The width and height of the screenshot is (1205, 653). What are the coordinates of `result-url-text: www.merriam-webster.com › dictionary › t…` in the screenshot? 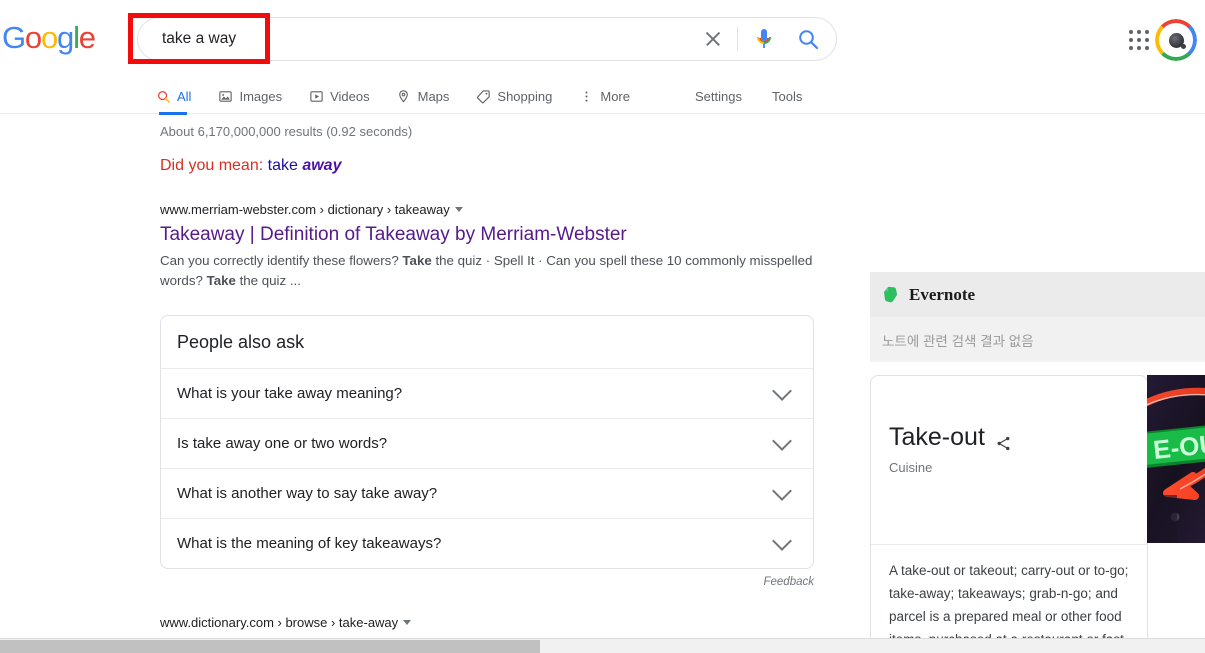 It's located at (305, 209).